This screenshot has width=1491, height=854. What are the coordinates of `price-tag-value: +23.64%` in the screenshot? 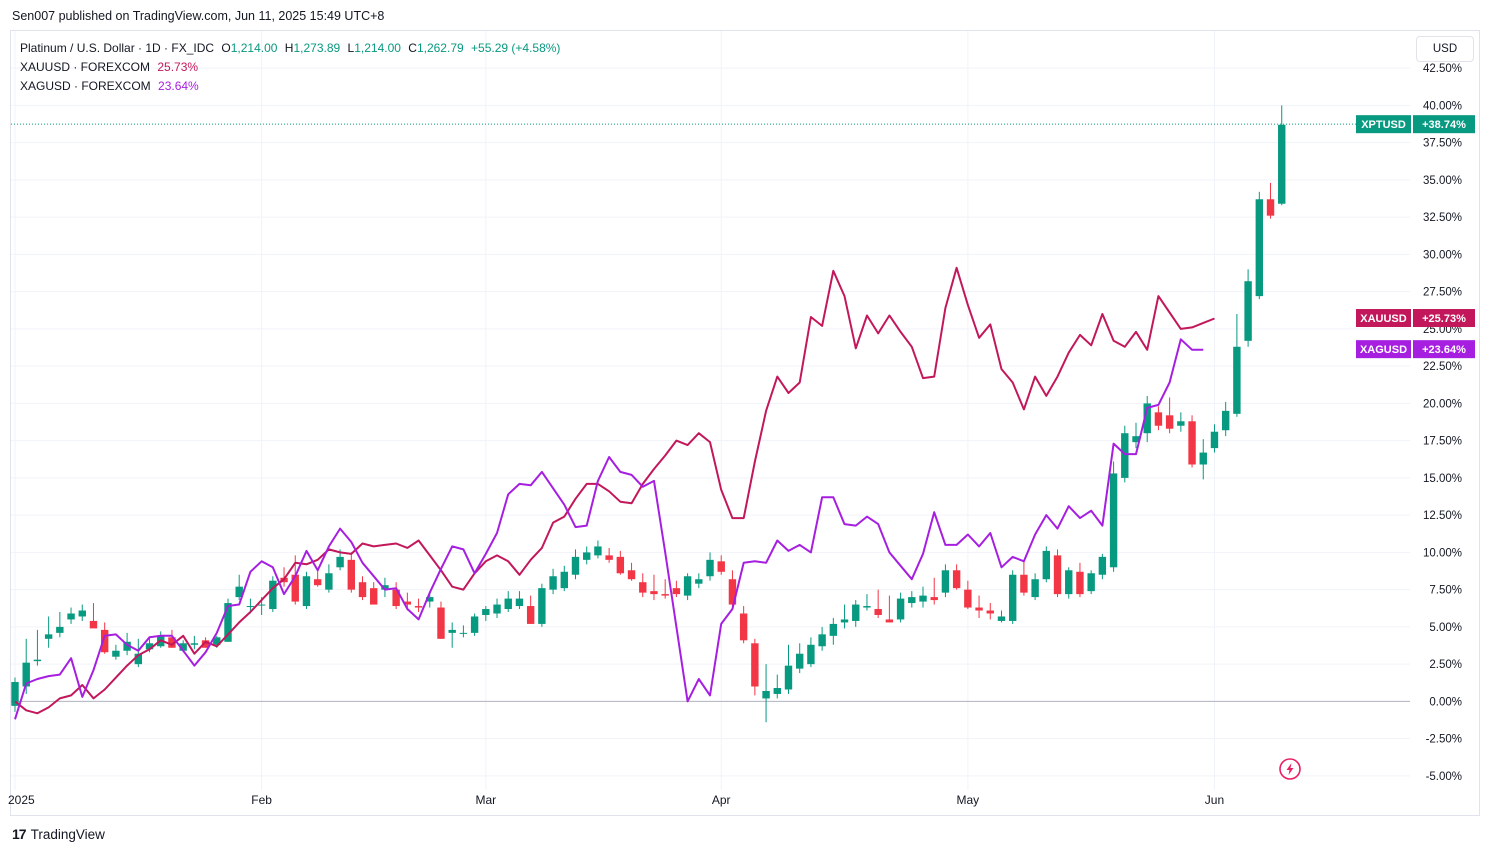 It's located at (1444, 350).